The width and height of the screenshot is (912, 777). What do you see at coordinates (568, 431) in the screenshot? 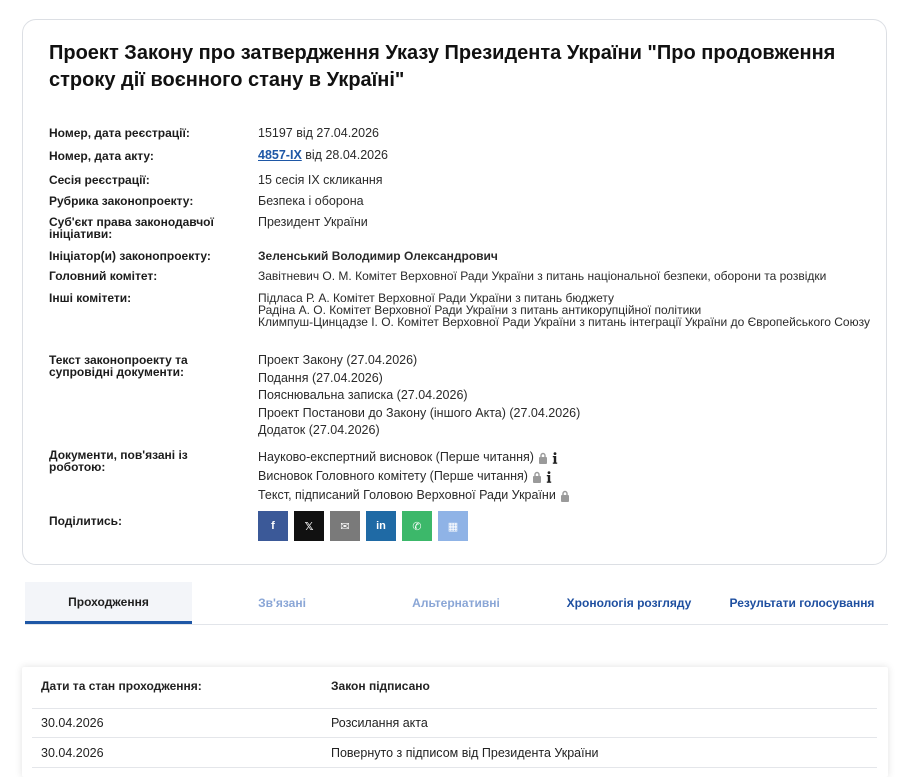
I see `doc-link: Додаток (27.04.2026)` at bounding box center [568, 431].